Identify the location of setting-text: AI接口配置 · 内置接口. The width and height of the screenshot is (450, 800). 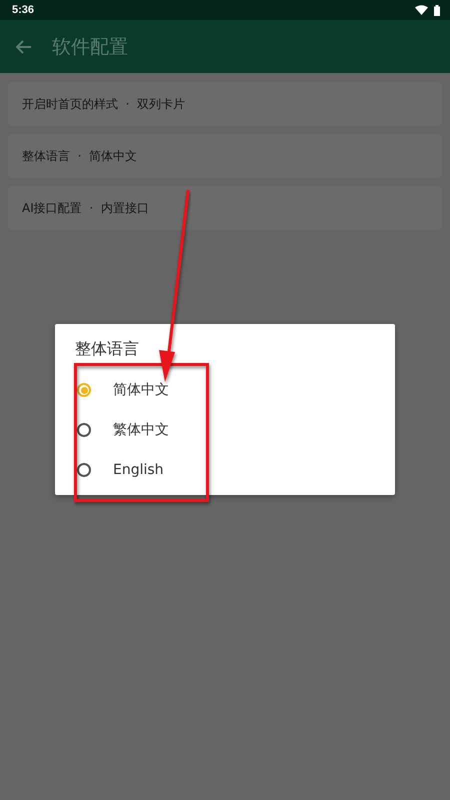
(85, 208).